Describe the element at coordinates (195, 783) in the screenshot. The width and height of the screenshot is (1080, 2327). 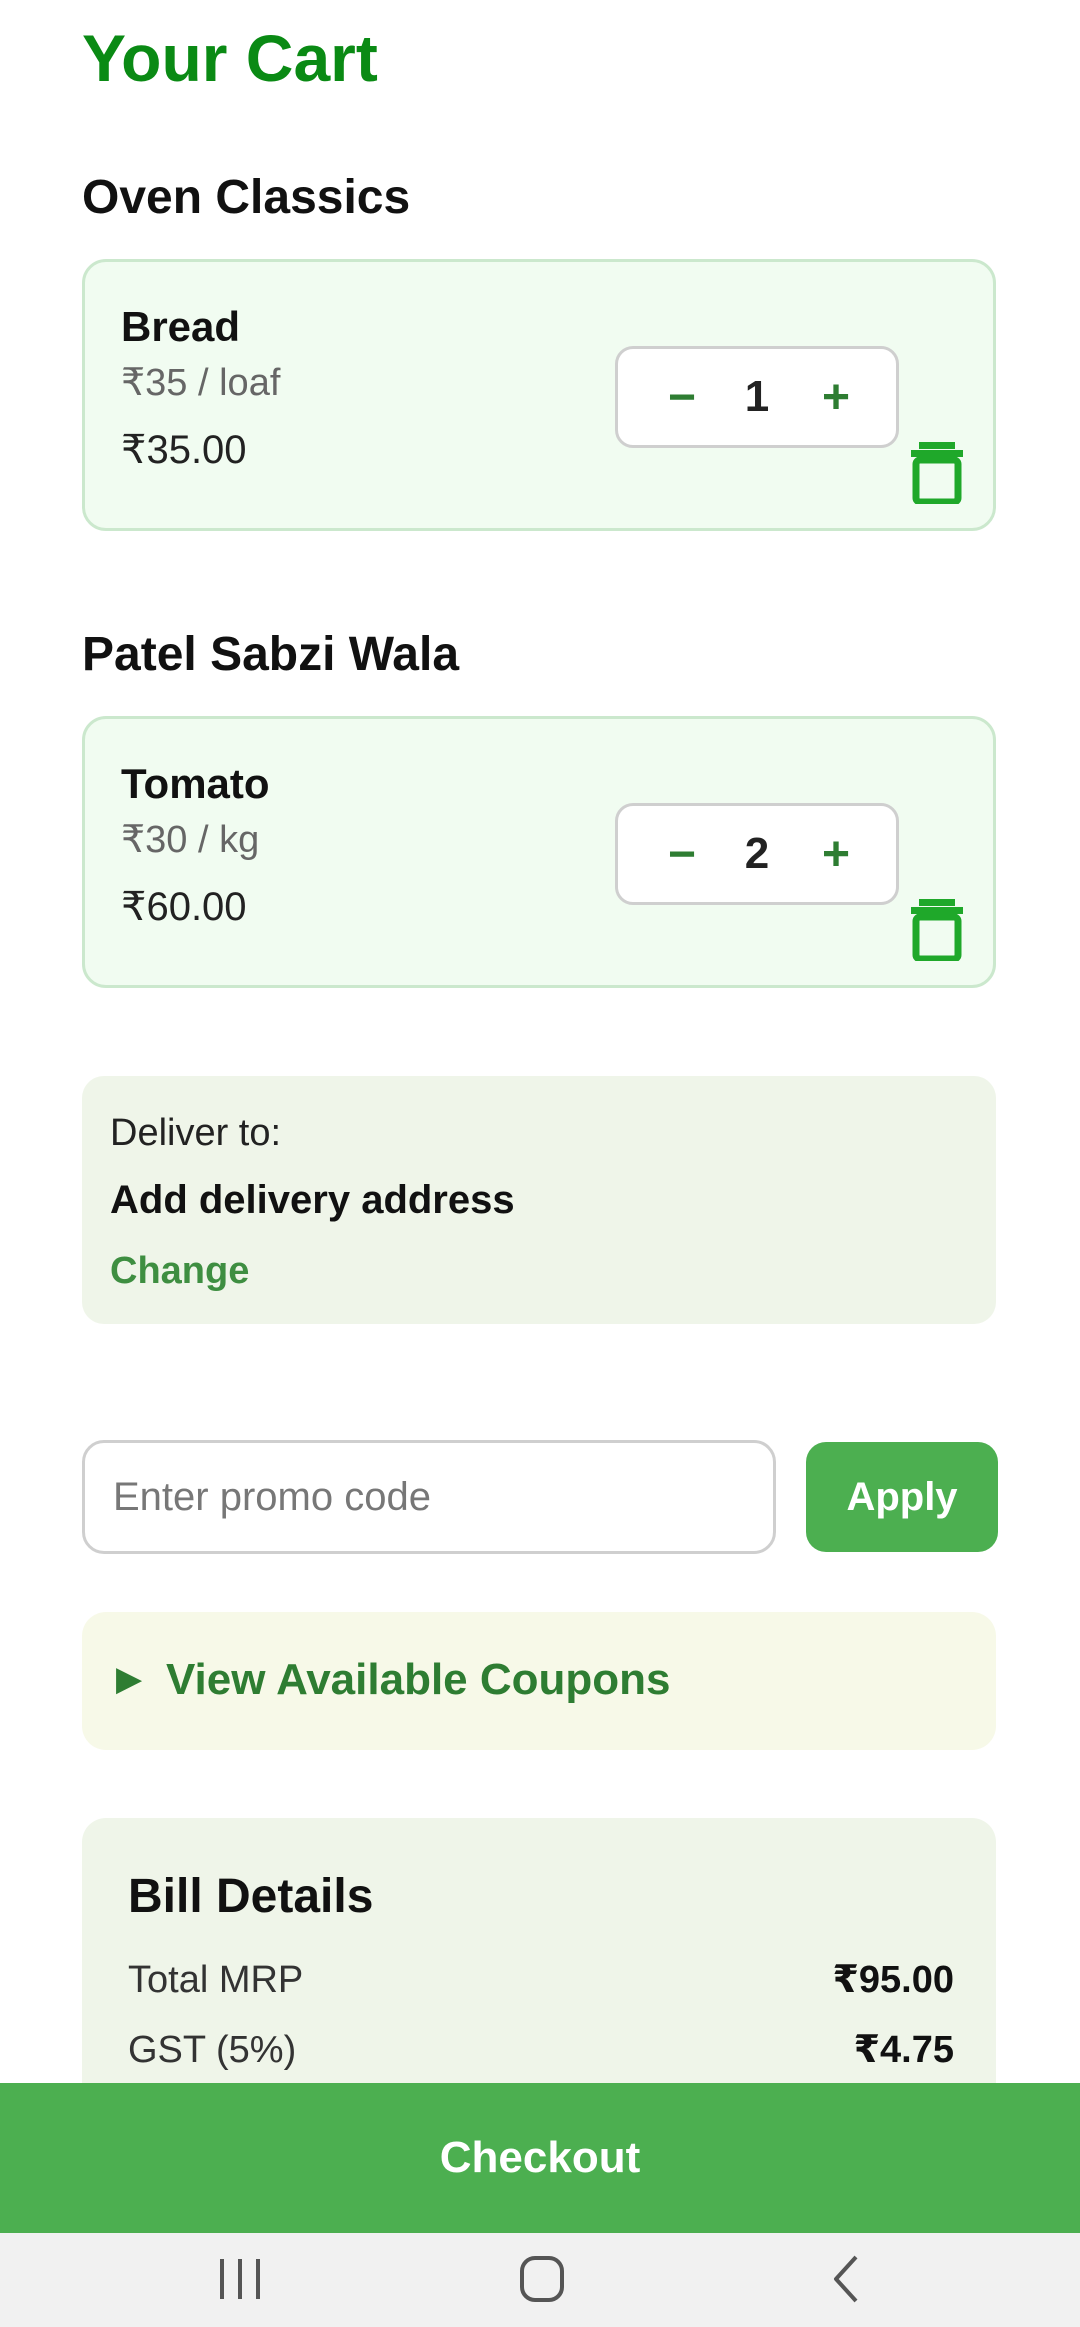
I see `item-name: Tomato` at that location.